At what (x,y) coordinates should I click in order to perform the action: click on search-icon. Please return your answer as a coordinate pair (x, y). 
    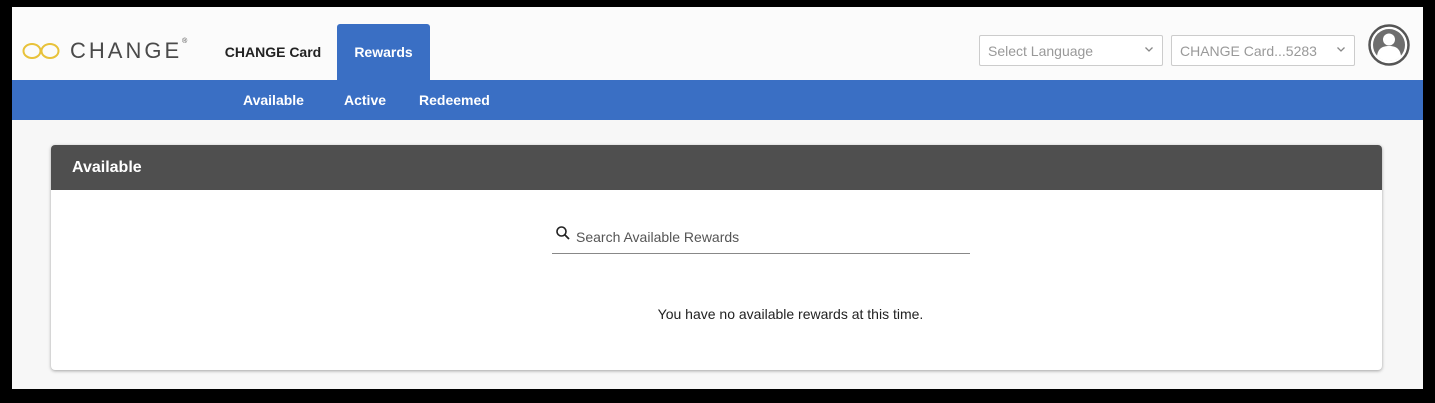
    Looking at the image, I should click on (563, 235).